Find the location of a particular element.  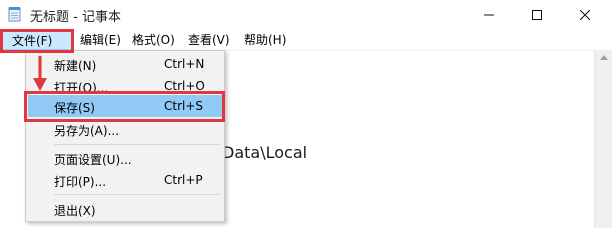

close-icon is located at coordinates (585, 15).